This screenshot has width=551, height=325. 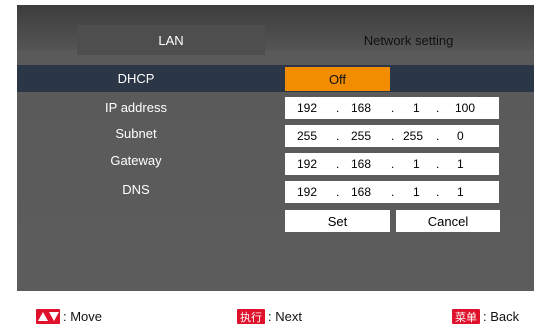 I want to click on set-button: Set, so click(x=337, y=221).